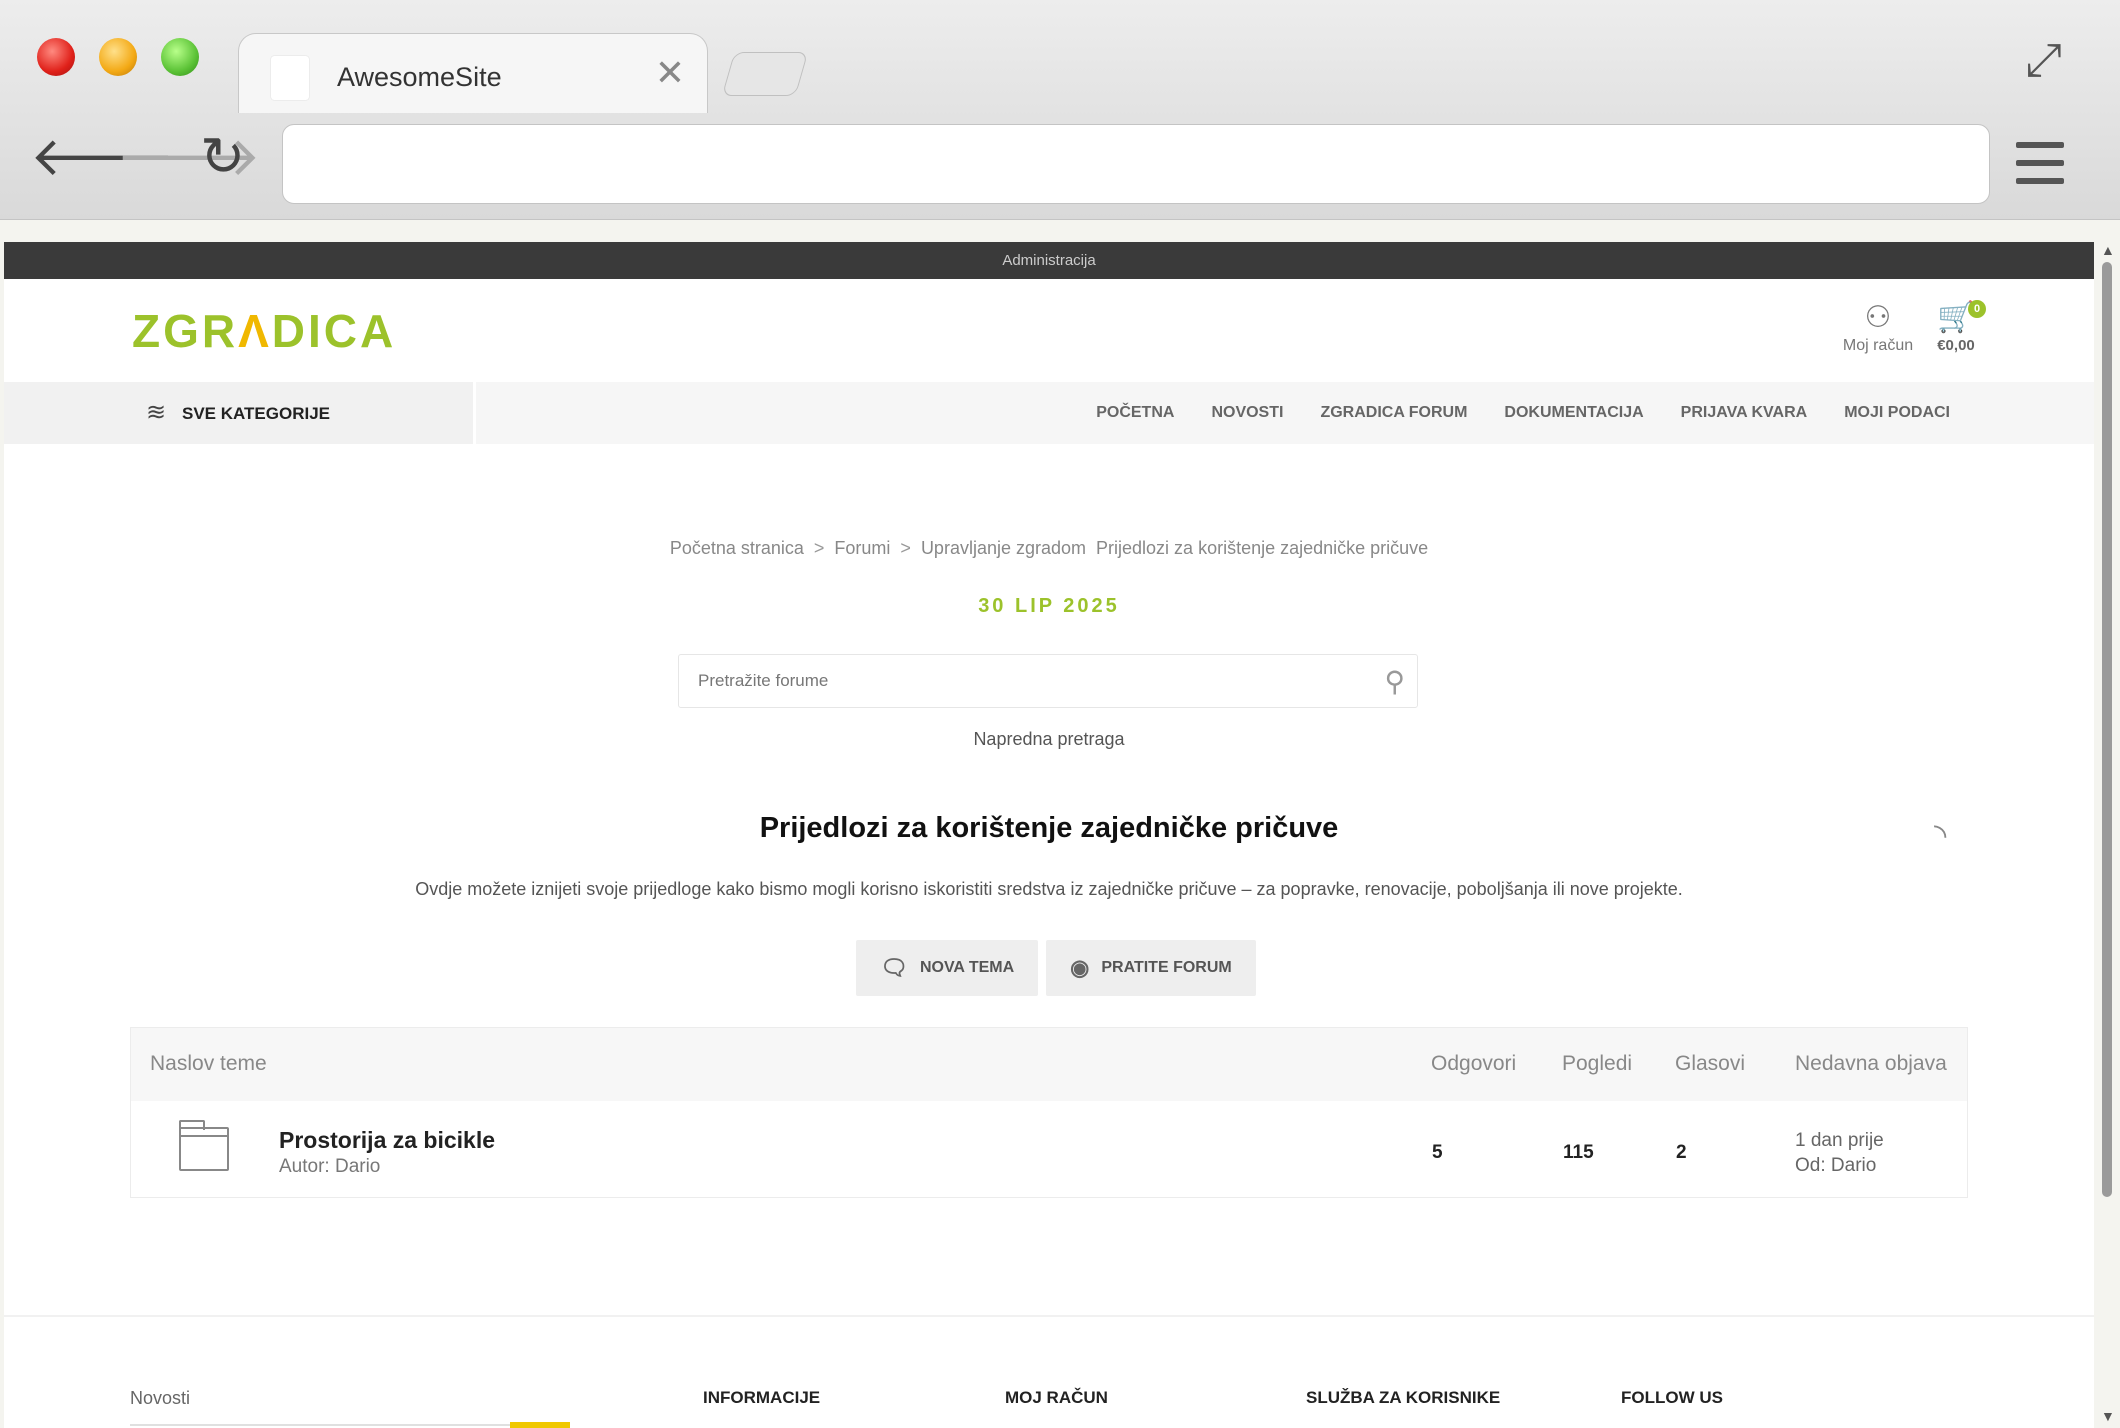  What do you see at coordinates (1394, 681) in the screenshot?
I see `search-icon: ⚲` at bounding box center [1394, 681].